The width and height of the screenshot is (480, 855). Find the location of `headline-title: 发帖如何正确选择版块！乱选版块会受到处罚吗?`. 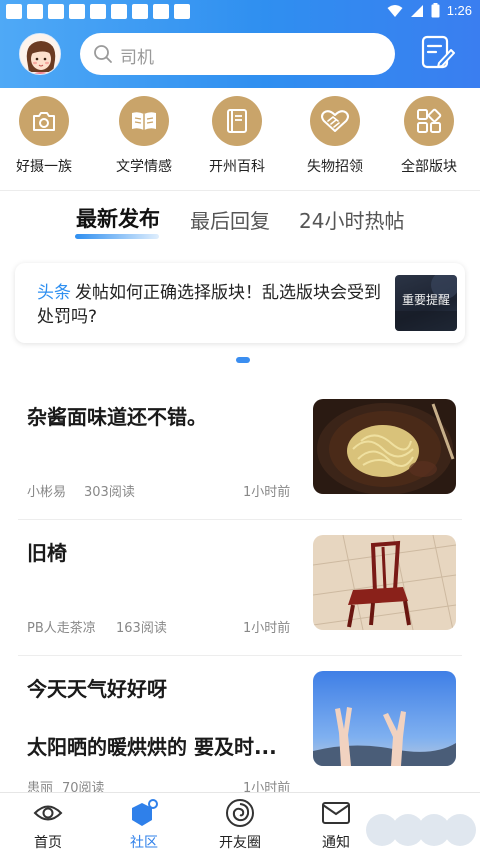

headline-title: 发帖如何正确选择版块！乱选版块会受到处罚吗? is located at coordinates (209, 305).